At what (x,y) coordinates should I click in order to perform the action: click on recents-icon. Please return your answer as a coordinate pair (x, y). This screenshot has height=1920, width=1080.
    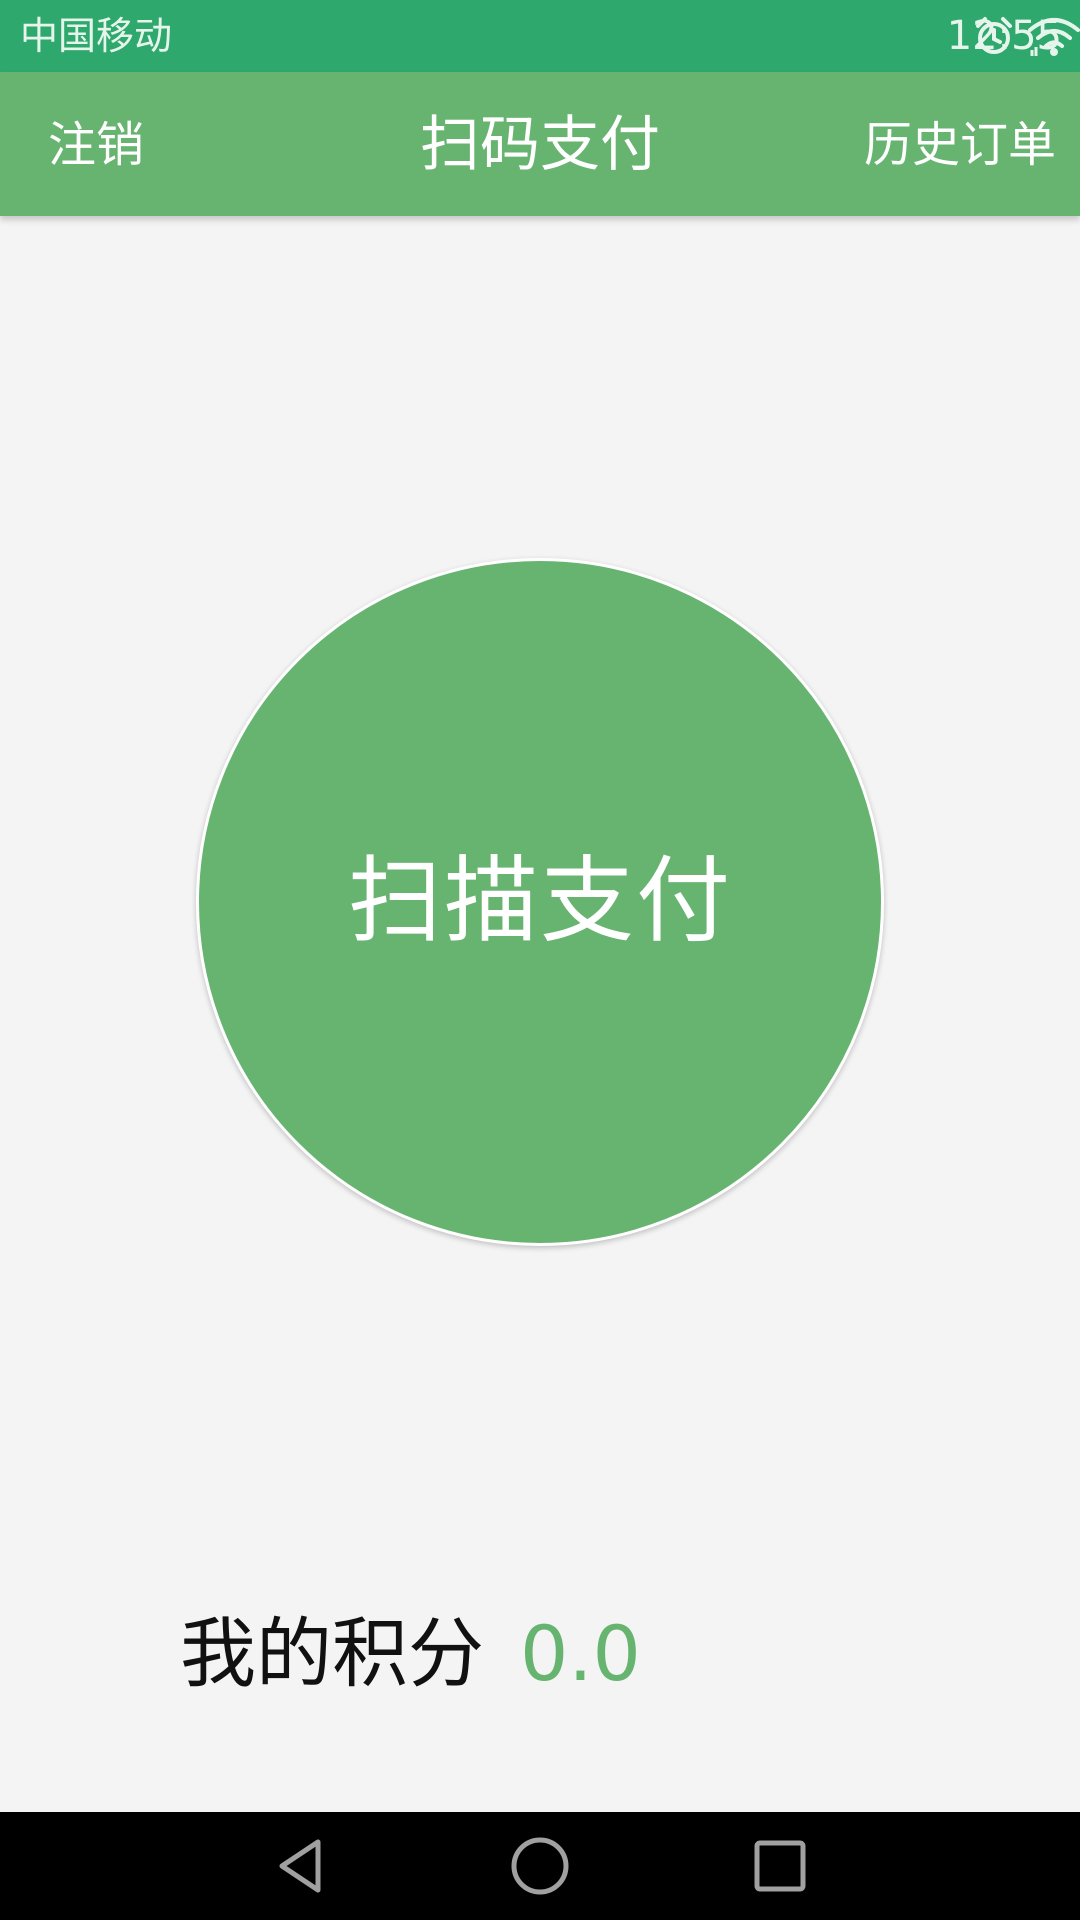
    Looking at the image, I should click on (780, 1866).